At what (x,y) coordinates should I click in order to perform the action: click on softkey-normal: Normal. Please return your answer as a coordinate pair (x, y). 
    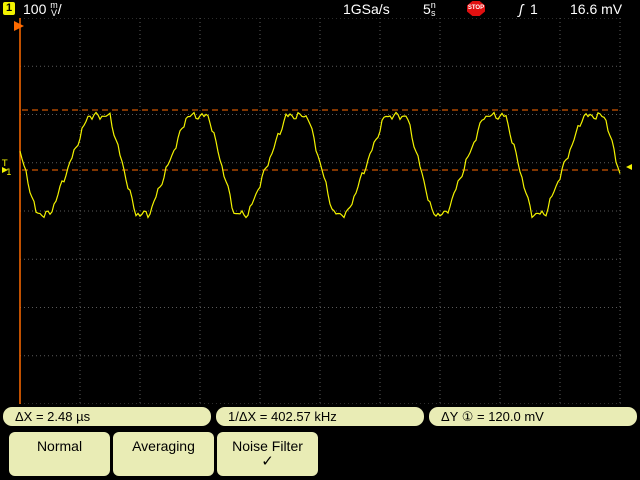
    Looking at the image, I should click on (59, 454).